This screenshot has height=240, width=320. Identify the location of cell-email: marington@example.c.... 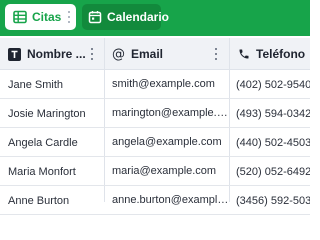
(171, 113).